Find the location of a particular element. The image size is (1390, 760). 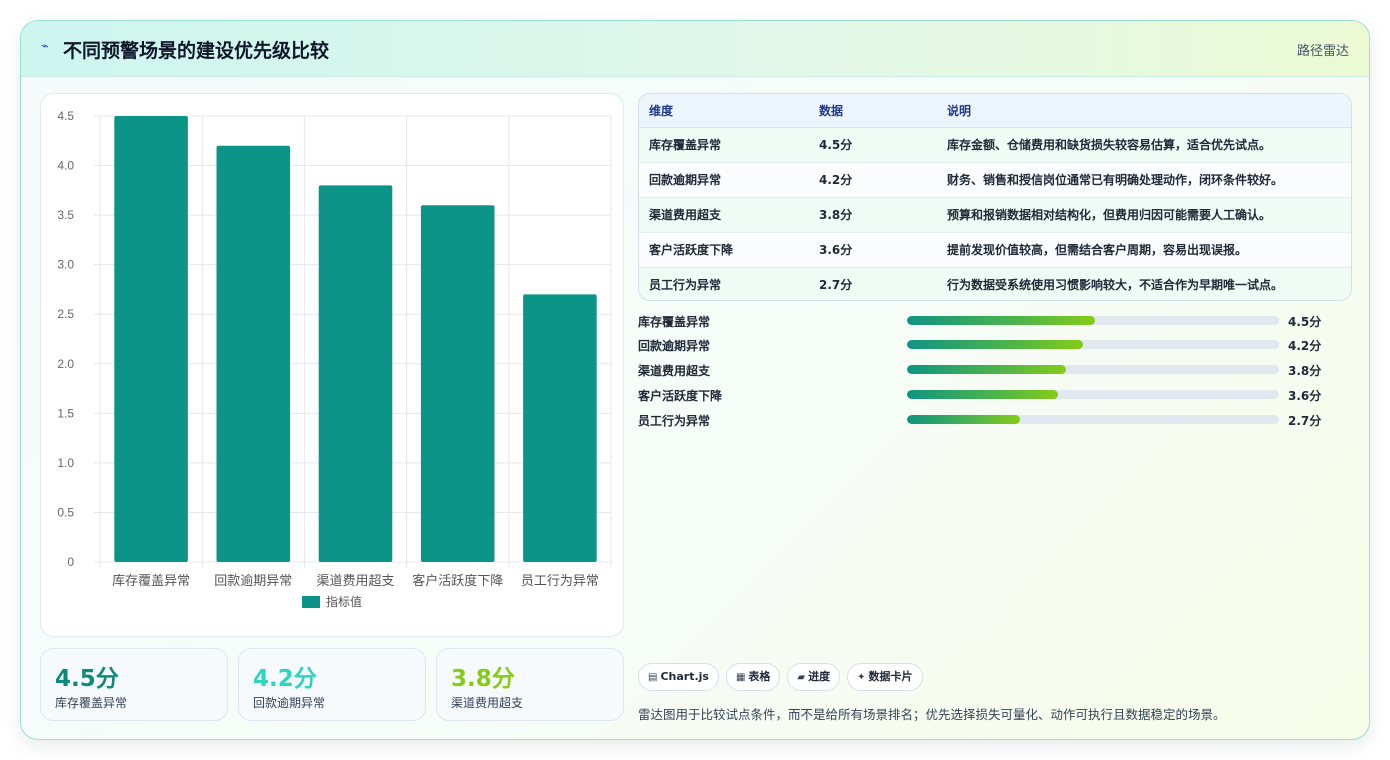

table-row: 渠道费用超支 3.8分 预算和报销数据相对结构化，但费用归因可能需要人工确认。 is located at coordinates (995, 215).